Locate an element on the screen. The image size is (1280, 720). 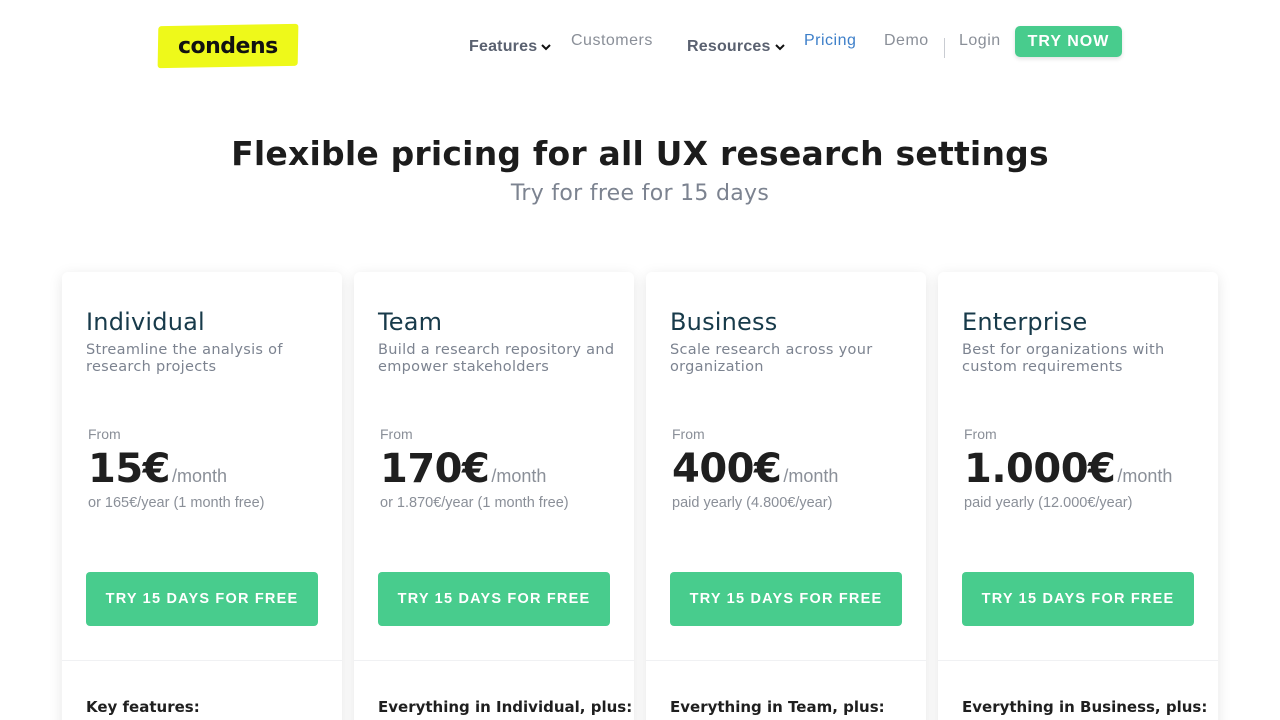
nav-features: Features is located at coordinates (510, 47).